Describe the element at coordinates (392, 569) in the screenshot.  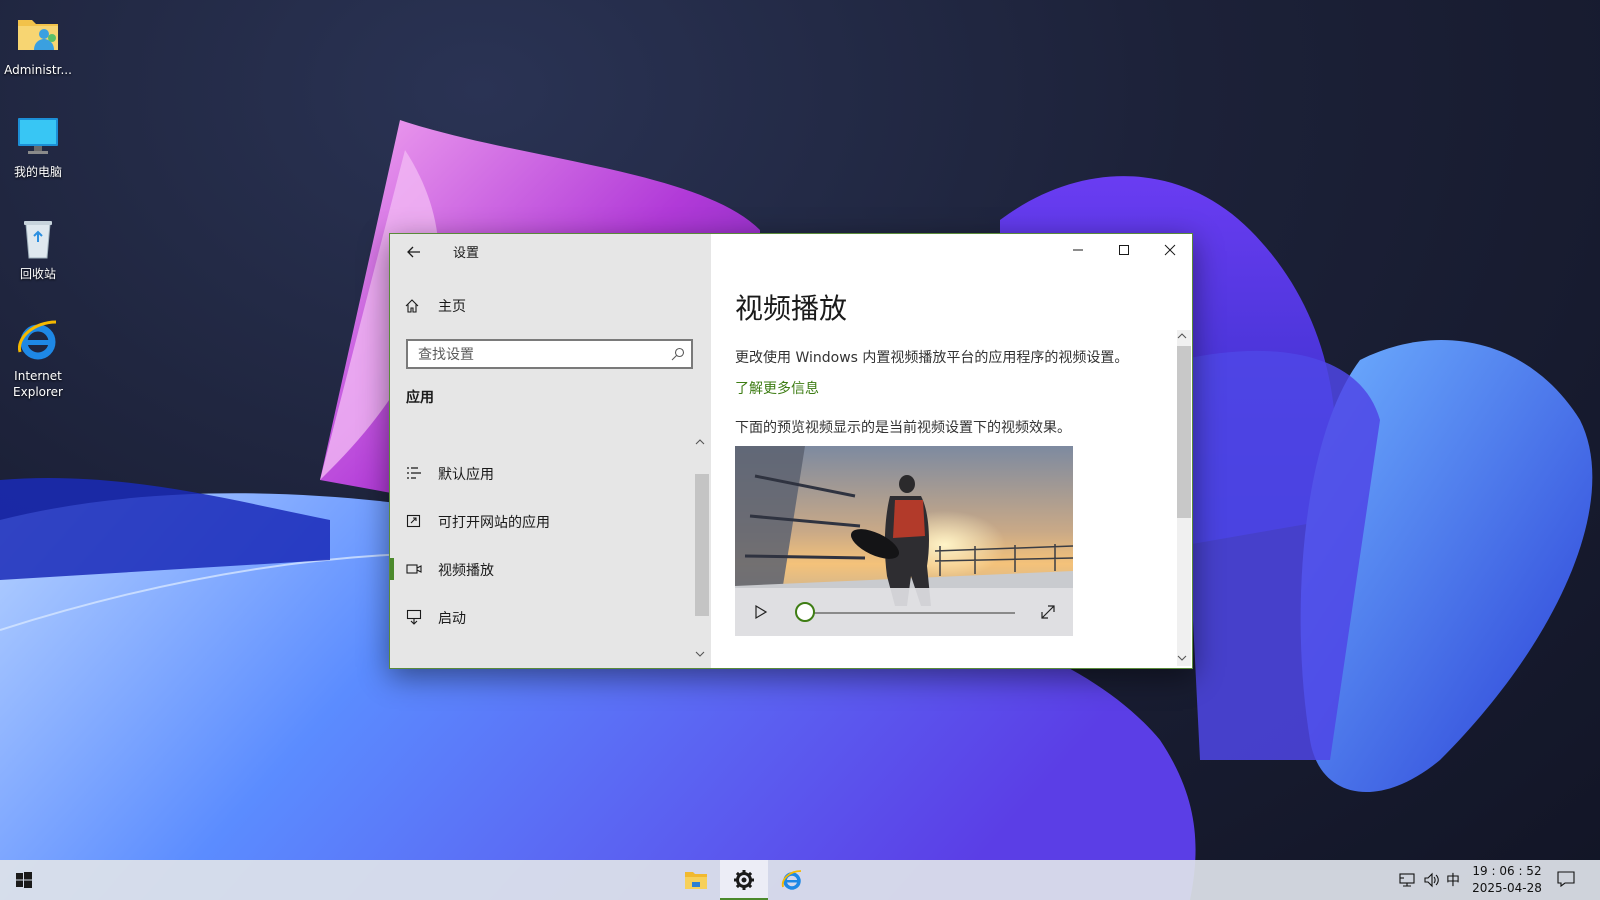
I see `selection-indicator` at that location.